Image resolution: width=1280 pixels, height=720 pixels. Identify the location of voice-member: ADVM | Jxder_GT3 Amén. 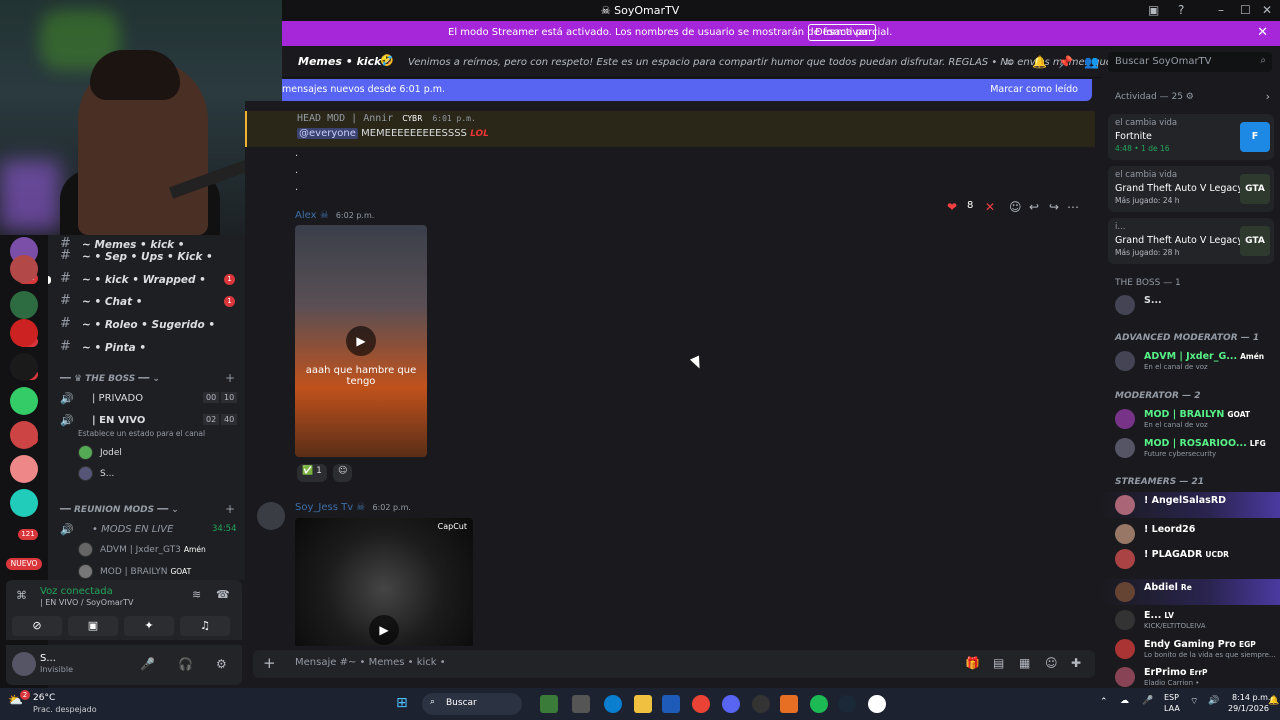
(158, 551).